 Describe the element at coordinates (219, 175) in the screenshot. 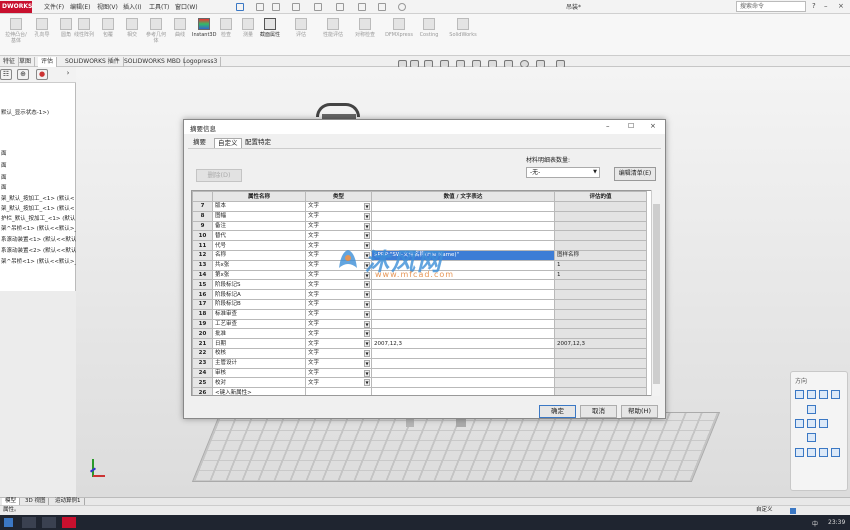

I see `delete-button: 删除(D)` at that location.